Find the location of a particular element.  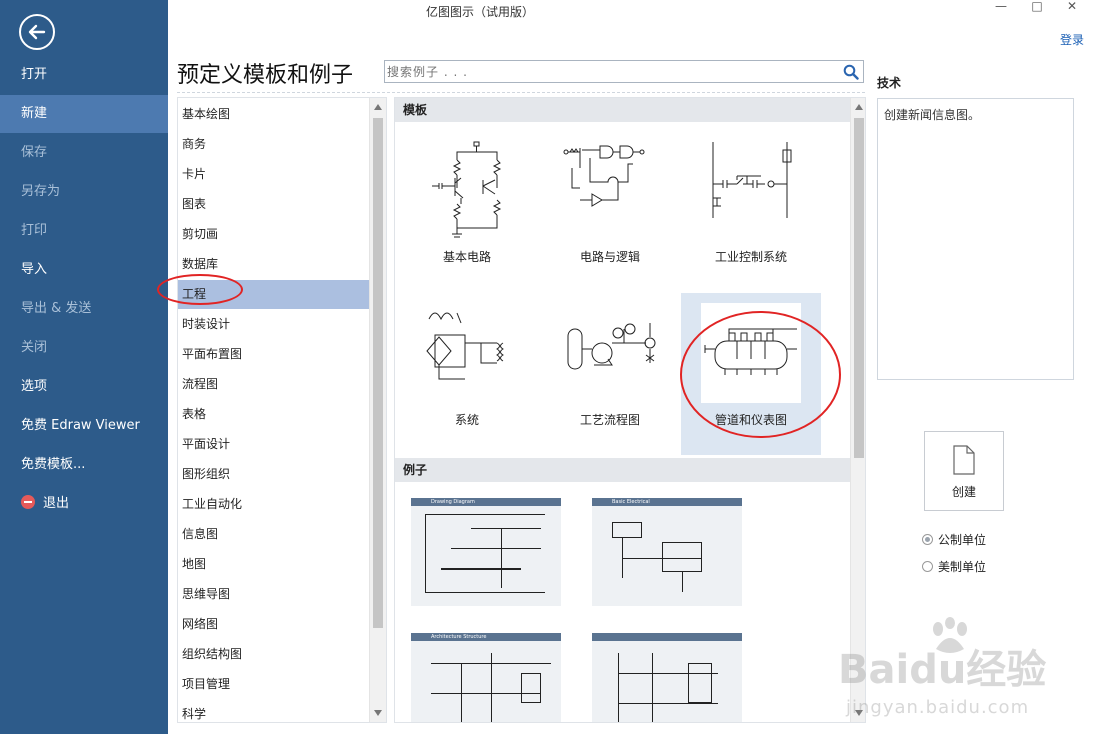

template-label: 工业控制系统 is located at coordinates (750, 257).